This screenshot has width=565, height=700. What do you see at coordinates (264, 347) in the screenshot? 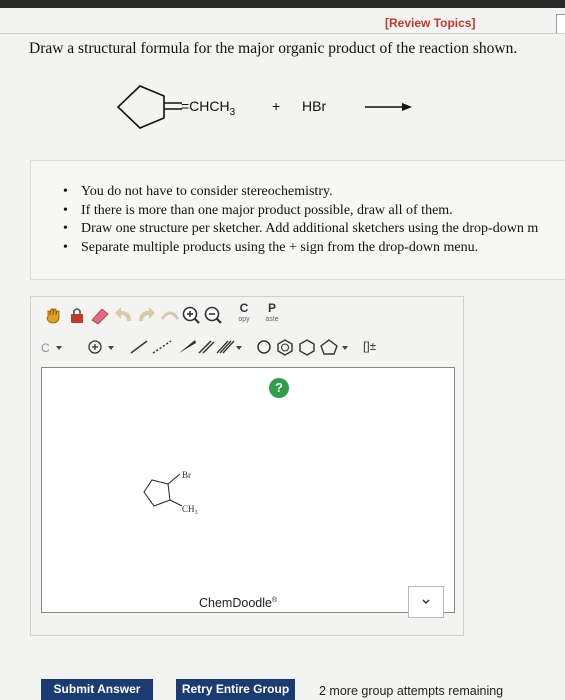
I see `cyclopropane-ring-icon` at bounding box center [264, 347].